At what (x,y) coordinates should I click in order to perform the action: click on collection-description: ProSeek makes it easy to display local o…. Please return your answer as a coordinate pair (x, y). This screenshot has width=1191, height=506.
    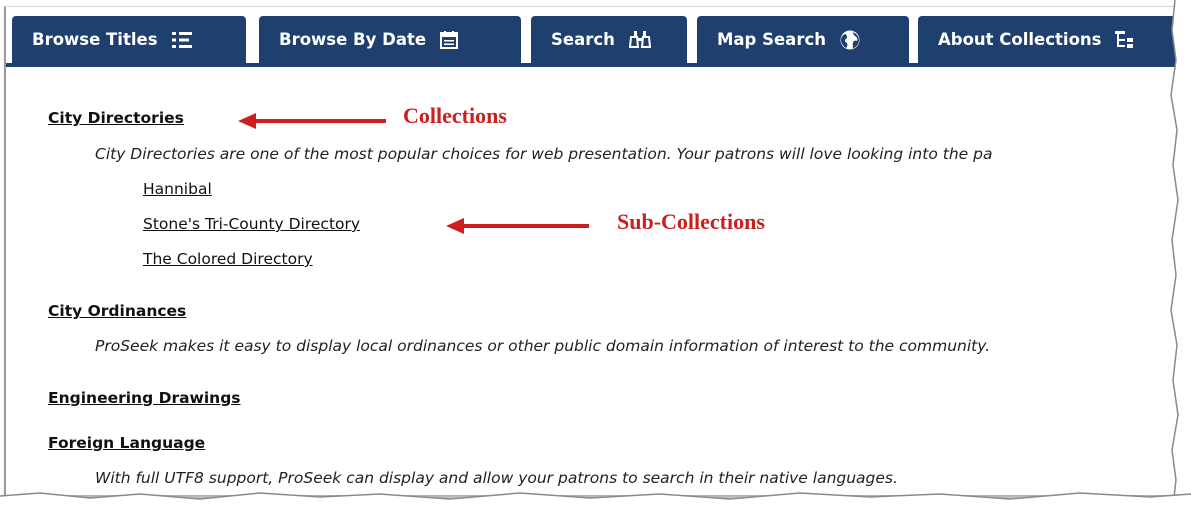
    Looking at the image, I should click on (543, 346).